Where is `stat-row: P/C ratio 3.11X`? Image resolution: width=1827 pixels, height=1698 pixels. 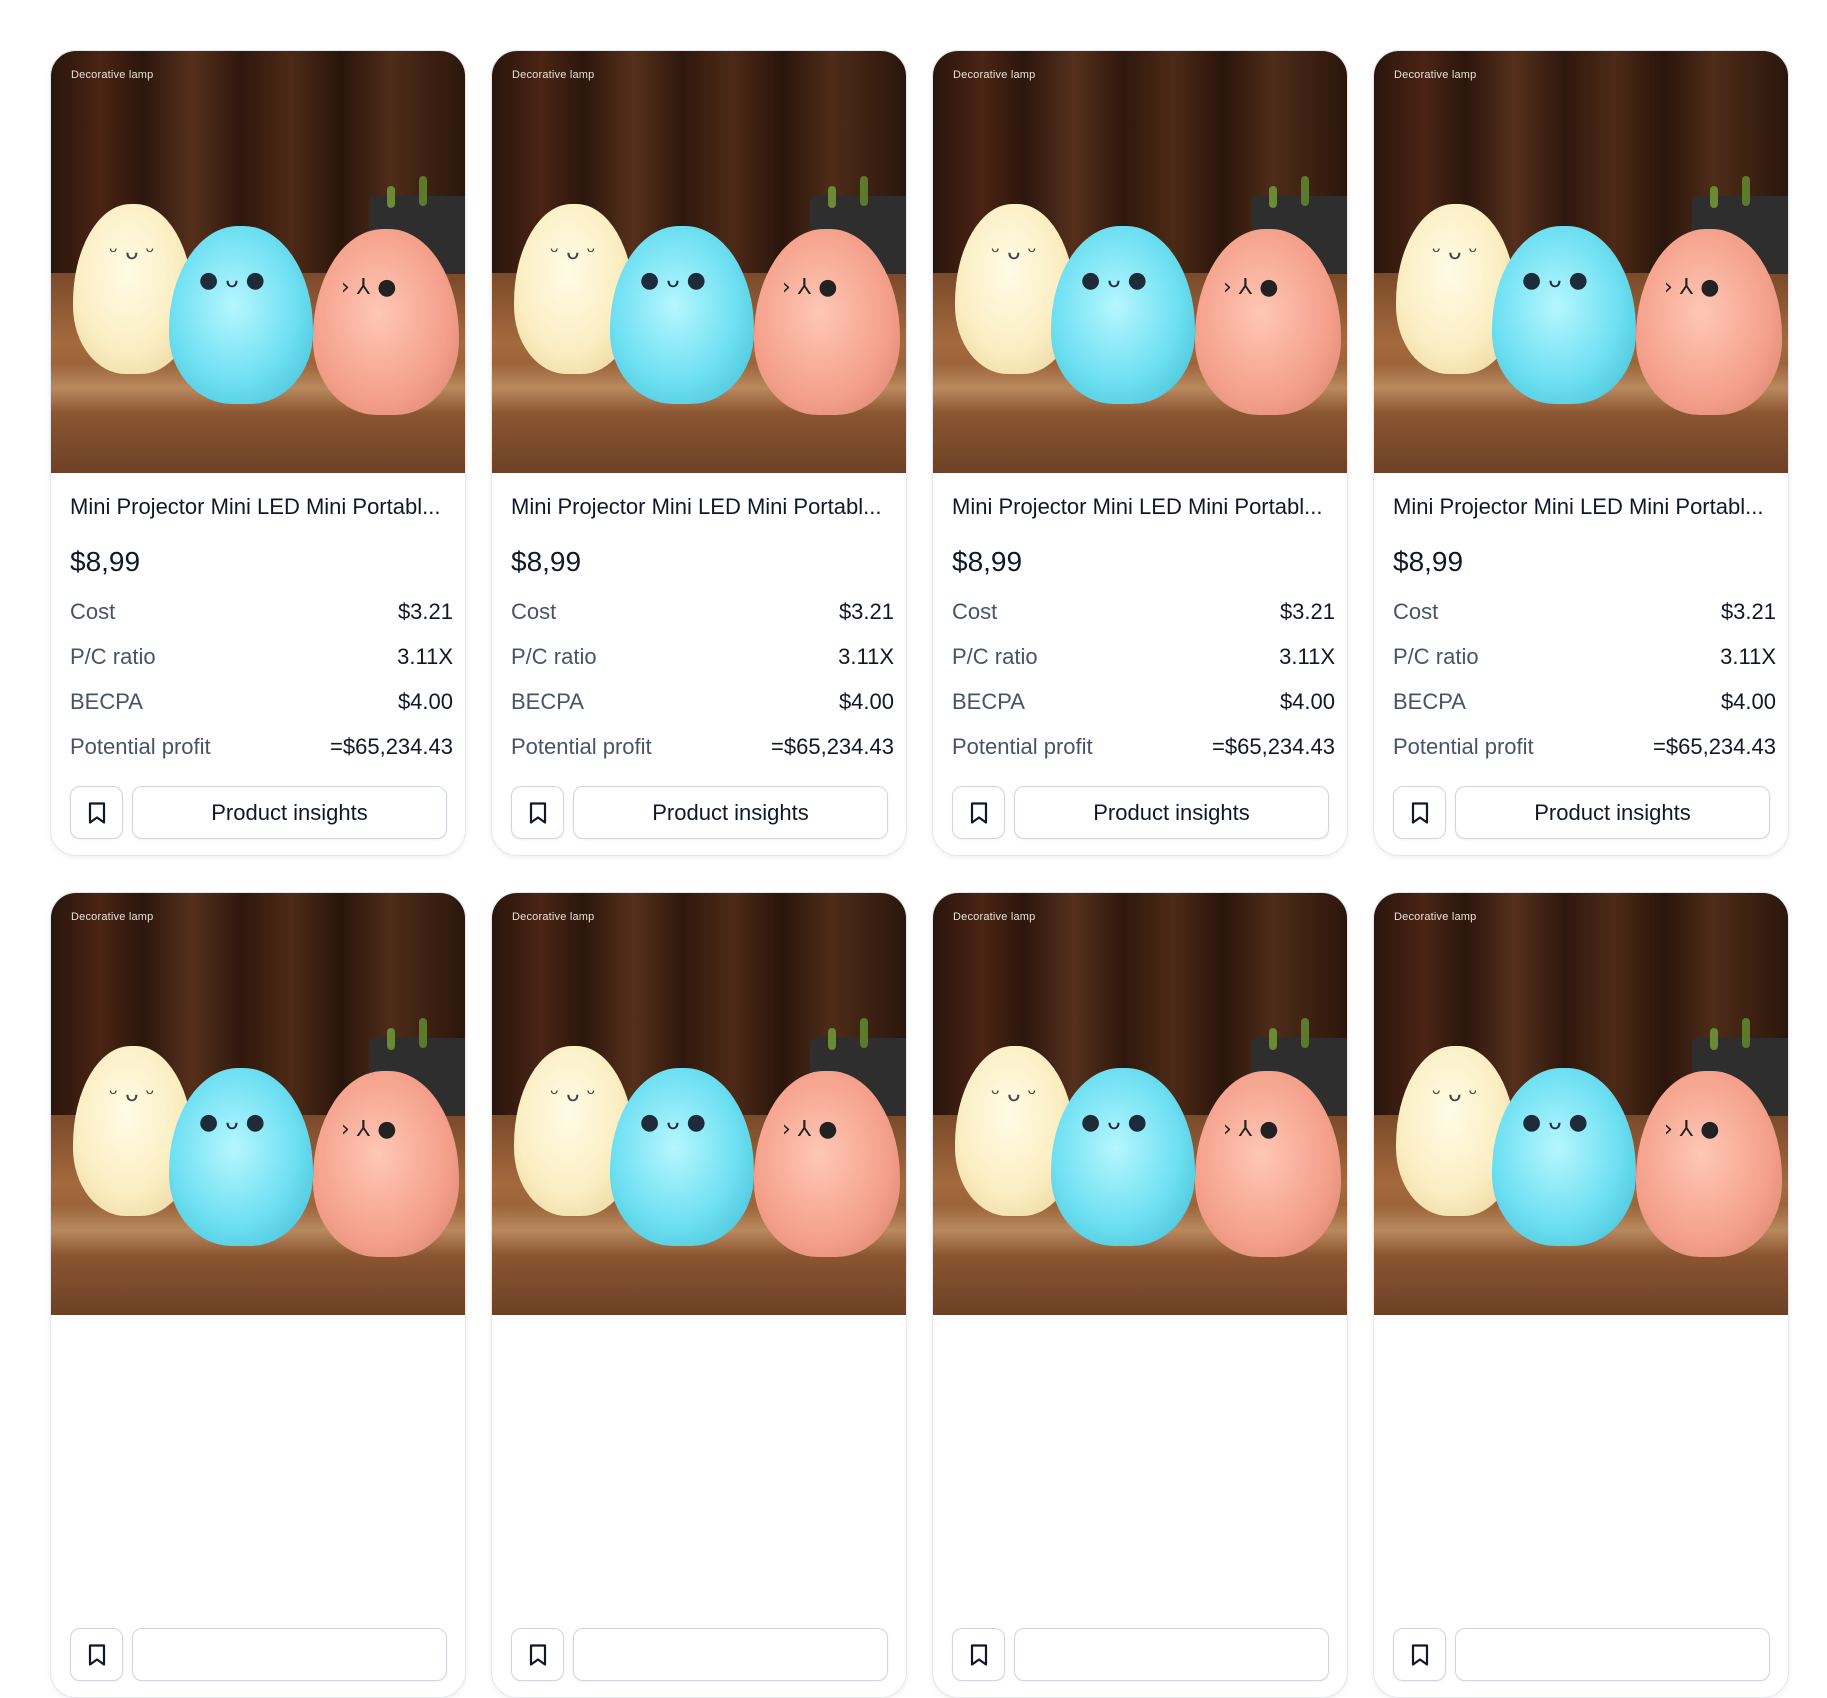 stat-row: P/C ratio 3.11X is located at coordinates (702, 666).